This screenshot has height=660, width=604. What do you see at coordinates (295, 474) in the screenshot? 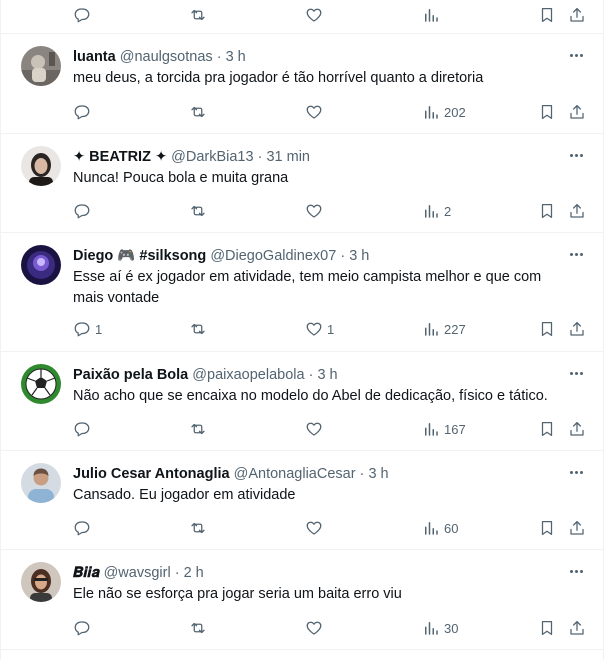
I see `user-handle: @AntonagliaCesar` at bounding box center [295, 474].